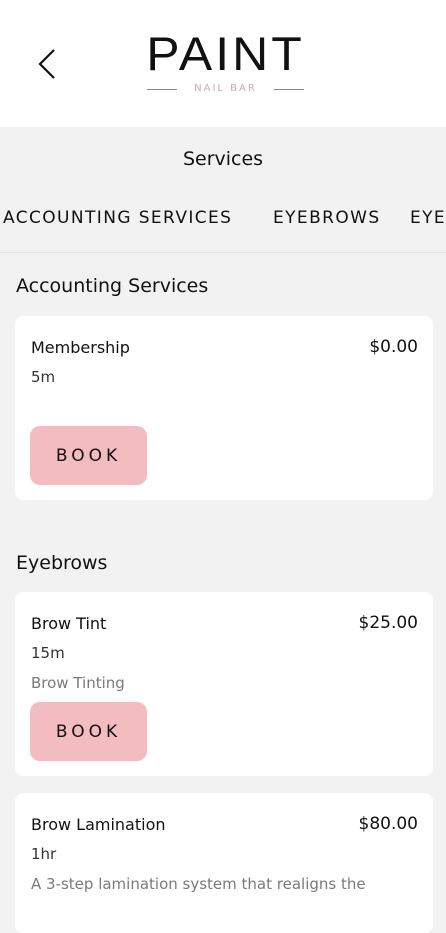  What do you see at coordinates (388, 623) in the screenshot?
I see `service-price: $25.00` at bounding box center [388, 623].